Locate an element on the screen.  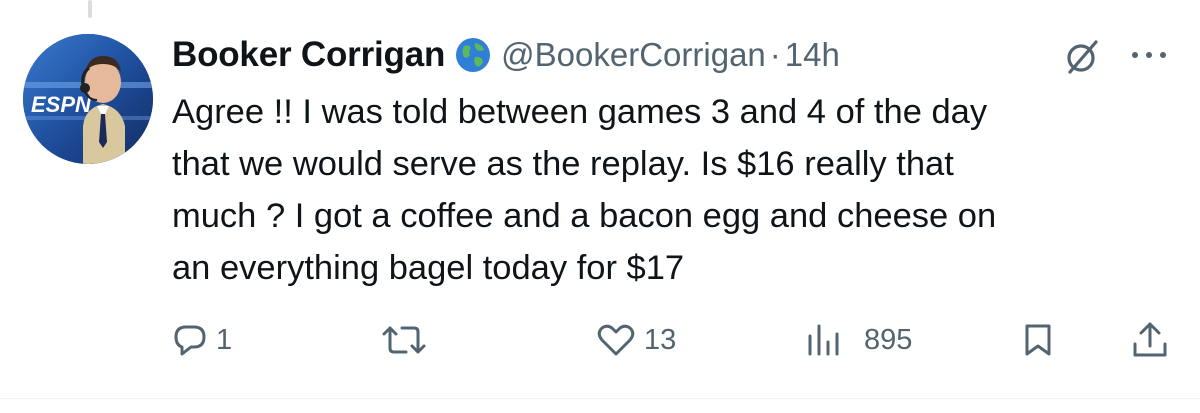
bookmark-button is located at coordinates (1038, 340).